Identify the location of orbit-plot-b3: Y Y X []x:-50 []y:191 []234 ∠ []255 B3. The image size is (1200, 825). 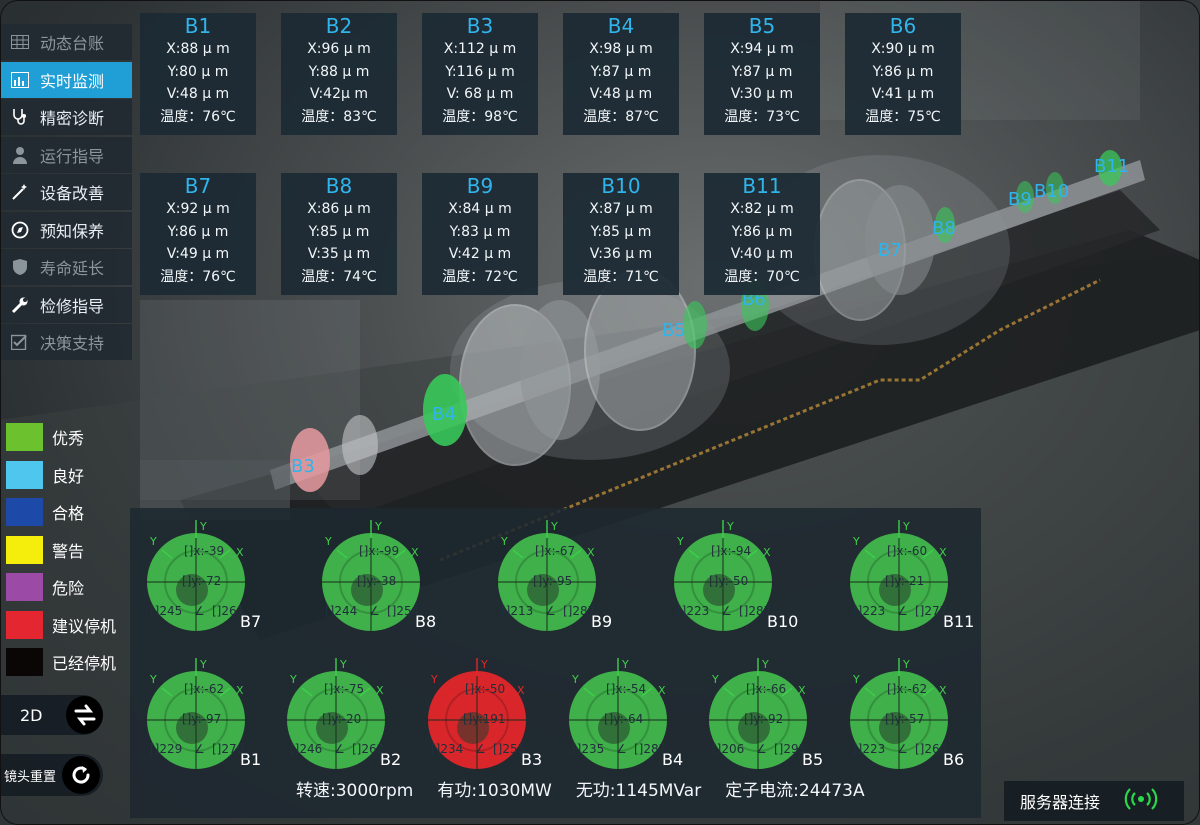
(490, 715).